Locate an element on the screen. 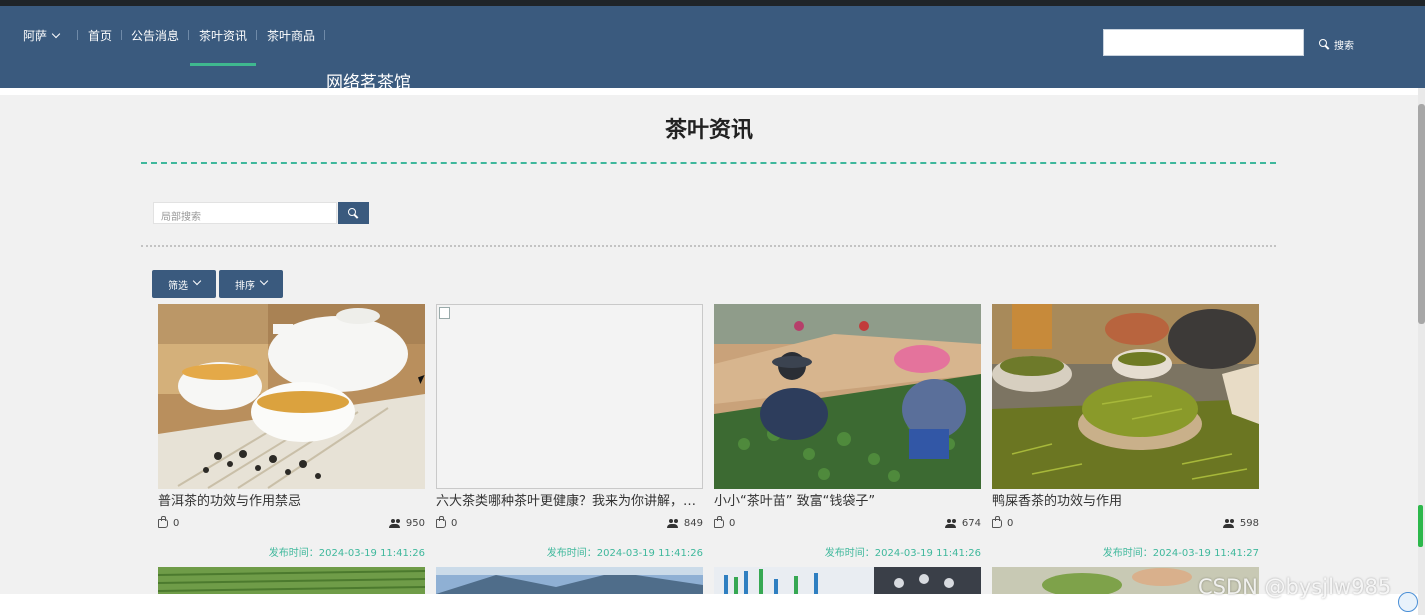 This screenshot has height=615, width=1425. side-float-marker is located at coordinates (1420, 526).